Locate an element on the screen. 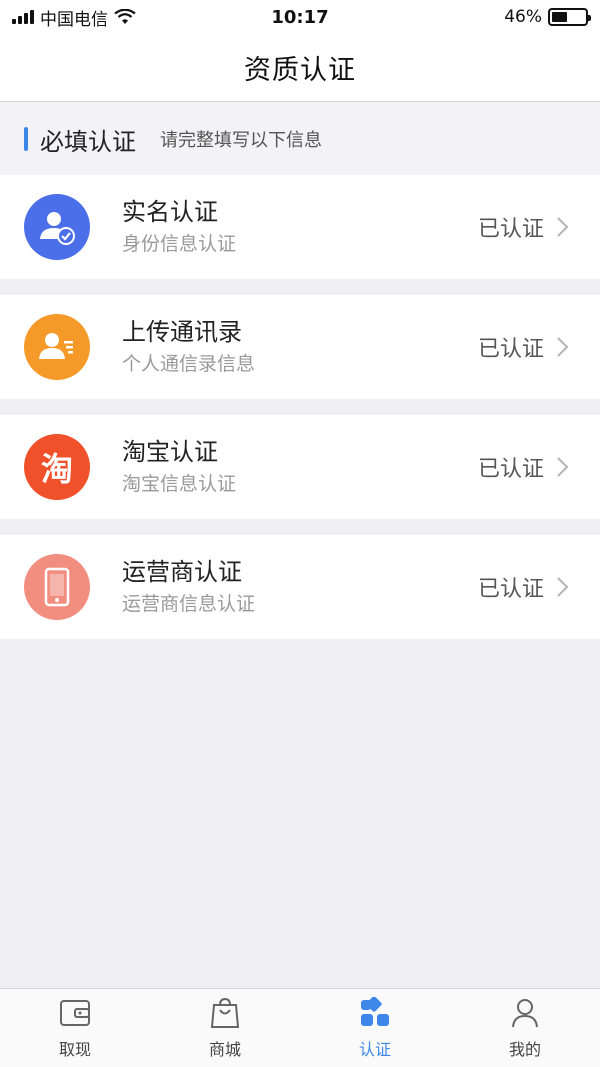  shopping-bag-icon is located at coordinates (225, 1013).